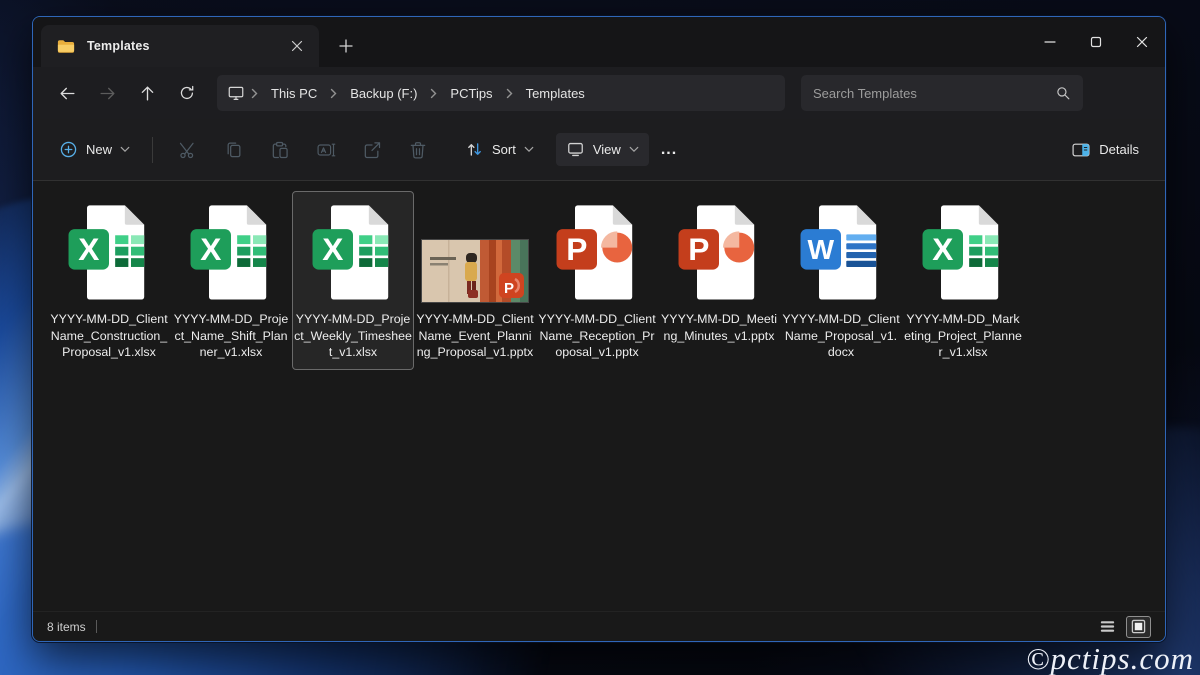 This screenshot has width=1200, height=675. I want to click on command-toolbar: New Sort View ... Details, so click(599, 150).